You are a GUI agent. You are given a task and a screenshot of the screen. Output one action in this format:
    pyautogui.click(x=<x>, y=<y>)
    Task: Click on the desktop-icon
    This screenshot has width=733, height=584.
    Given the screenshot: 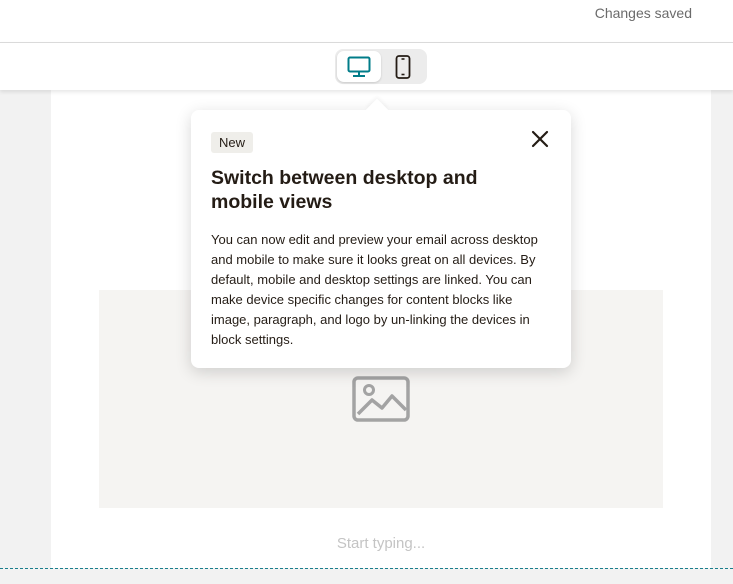 What is the action you would take?
    pyautogui.click(x=359, y=66)
    